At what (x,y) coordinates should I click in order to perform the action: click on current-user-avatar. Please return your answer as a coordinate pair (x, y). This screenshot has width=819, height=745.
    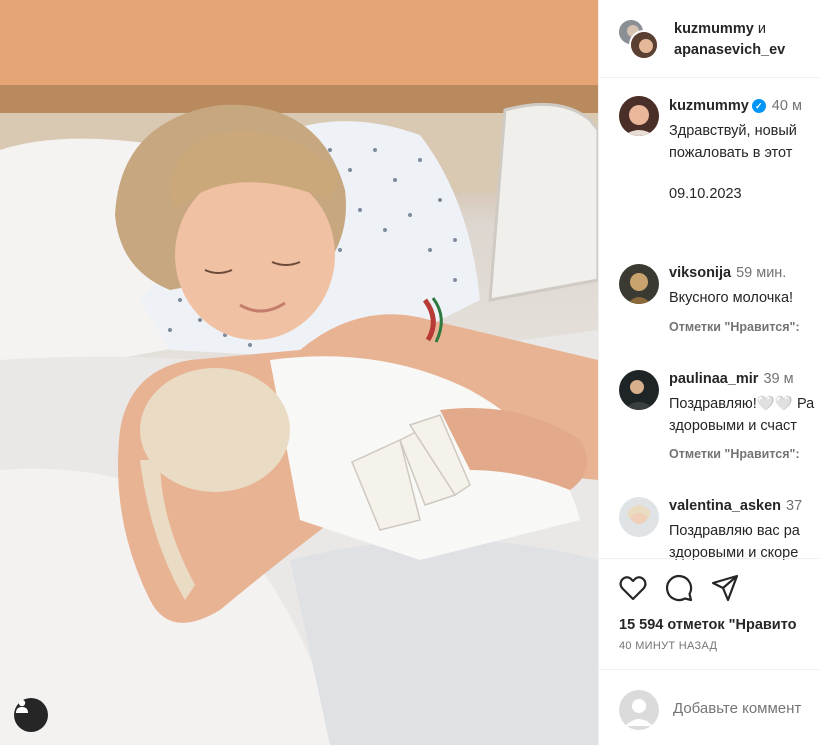
    Looking at the image, I should click on (639, 710).